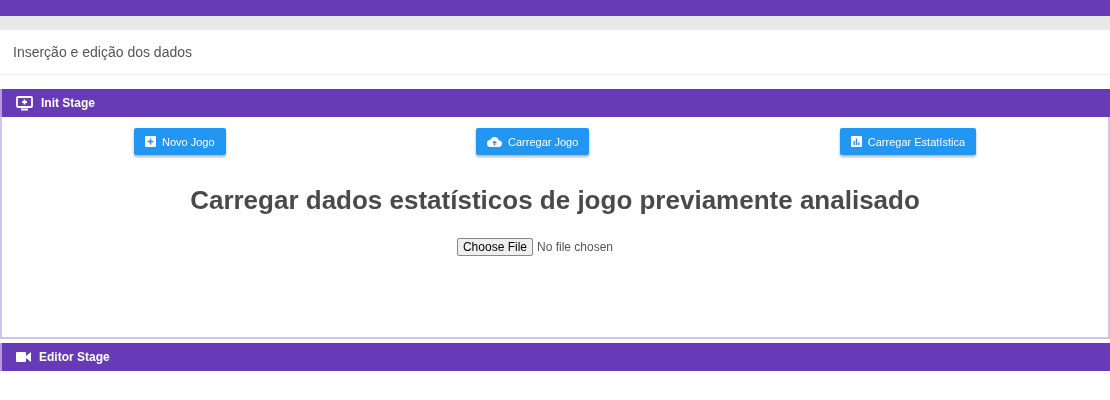 The height and width of the screenshot is (400, 1110). I want to click on page-title: Inserção e edição dos dados, so click(102, 52).